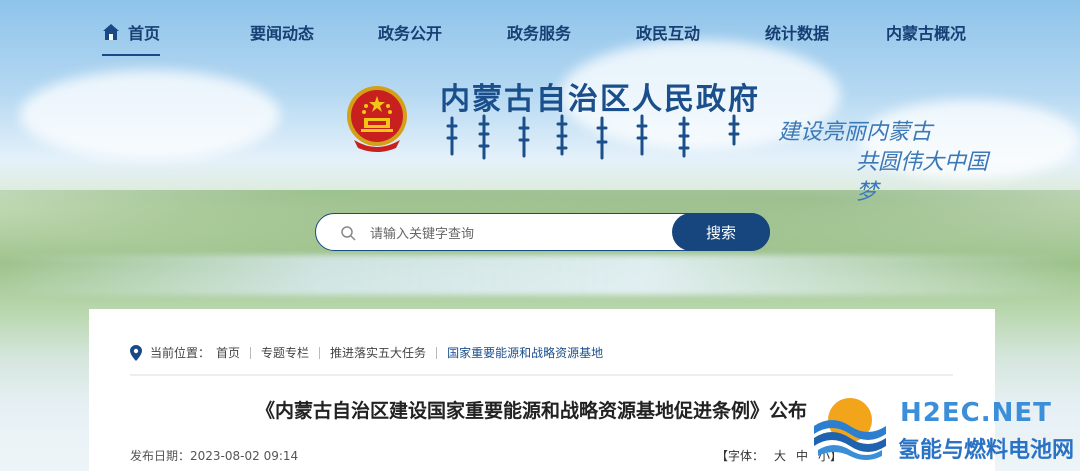  What do you see at coordinates (160, 456) in the screenshot?
I see `publish-label: 发布日期：` at bounding box center [160, 456].